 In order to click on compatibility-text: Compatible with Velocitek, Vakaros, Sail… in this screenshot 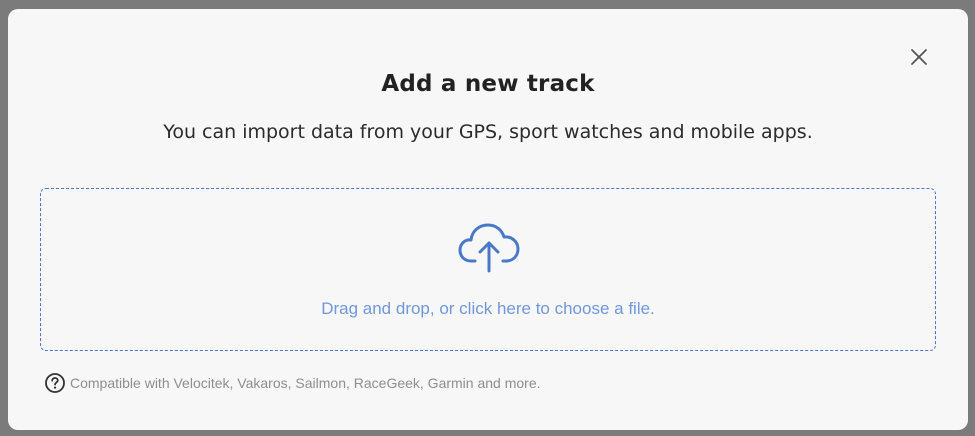, I will do `click(305, 383)`.